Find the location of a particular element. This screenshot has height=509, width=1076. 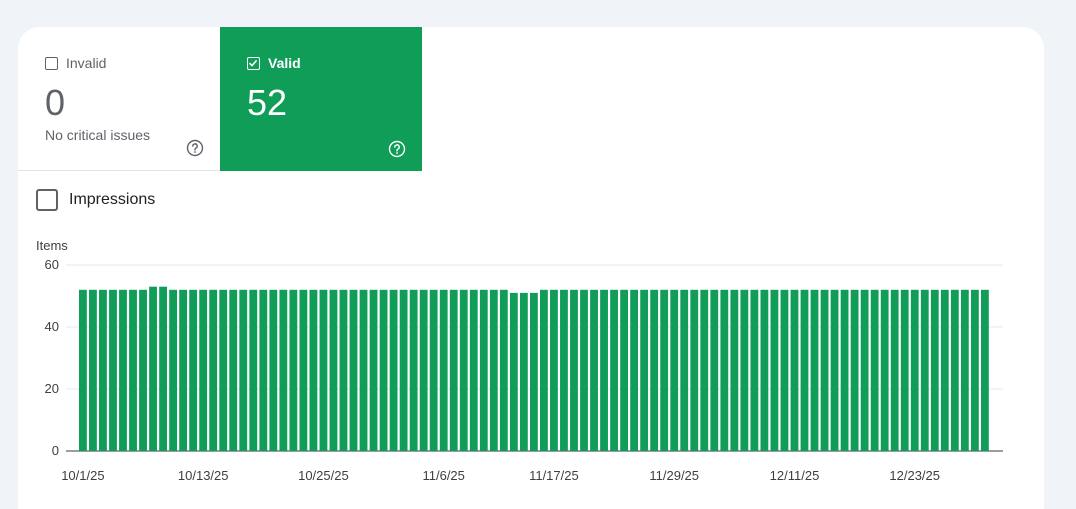

valid-checkbox is located at coordinates (253, 63).